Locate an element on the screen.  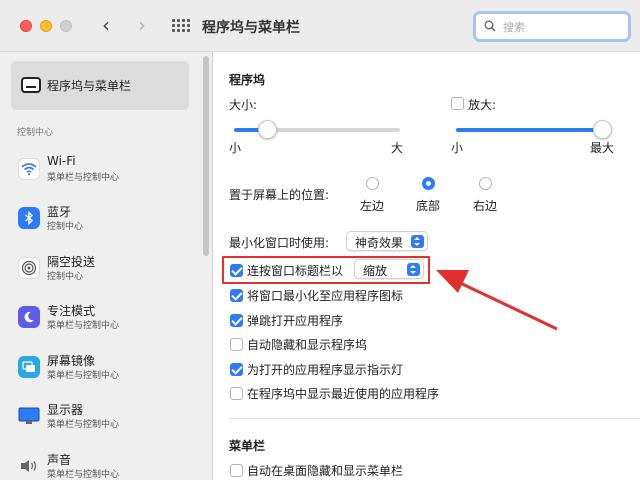
size-min-label: 小 is located at coordinates (235, 148).